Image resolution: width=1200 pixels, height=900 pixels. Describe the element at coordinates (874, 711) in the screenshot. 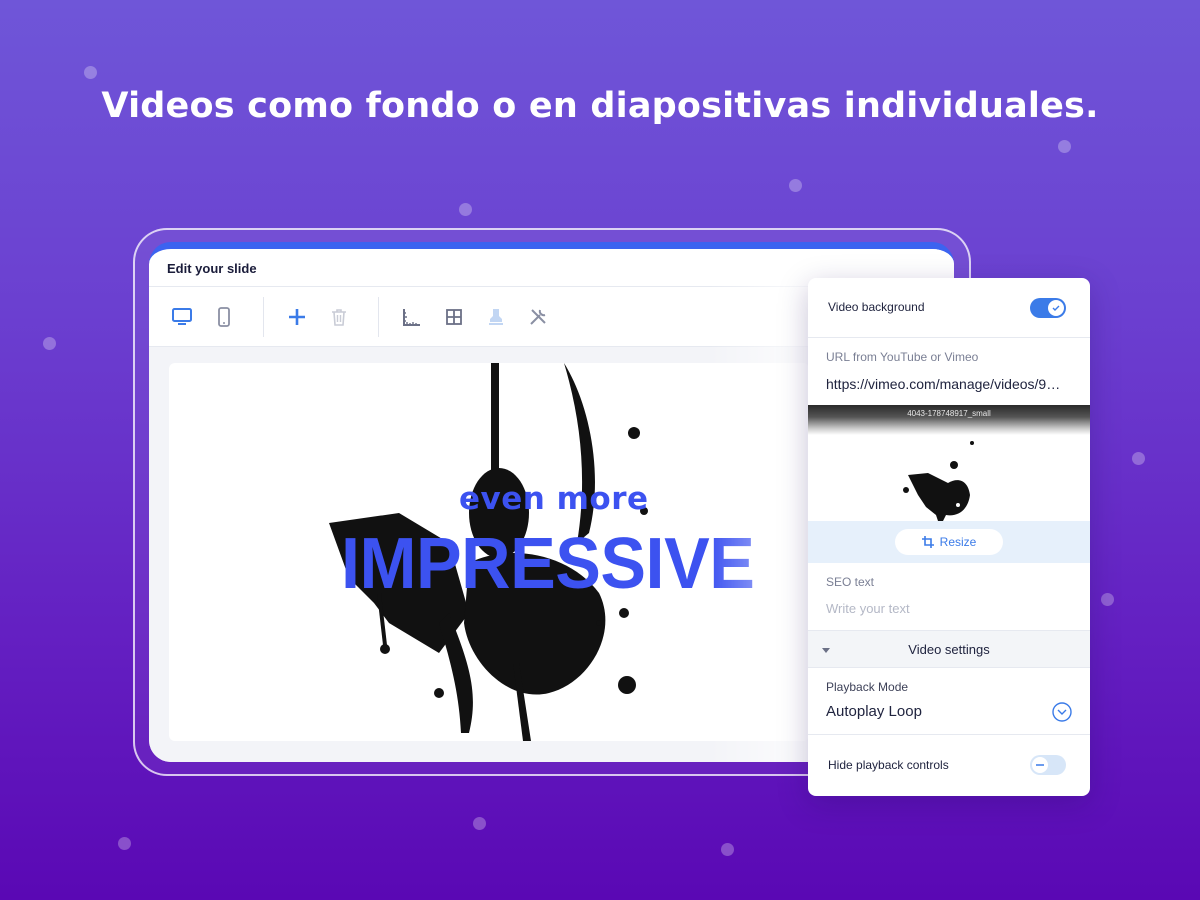

I see `playback-mode-value: Autoplay Loop` at that location.